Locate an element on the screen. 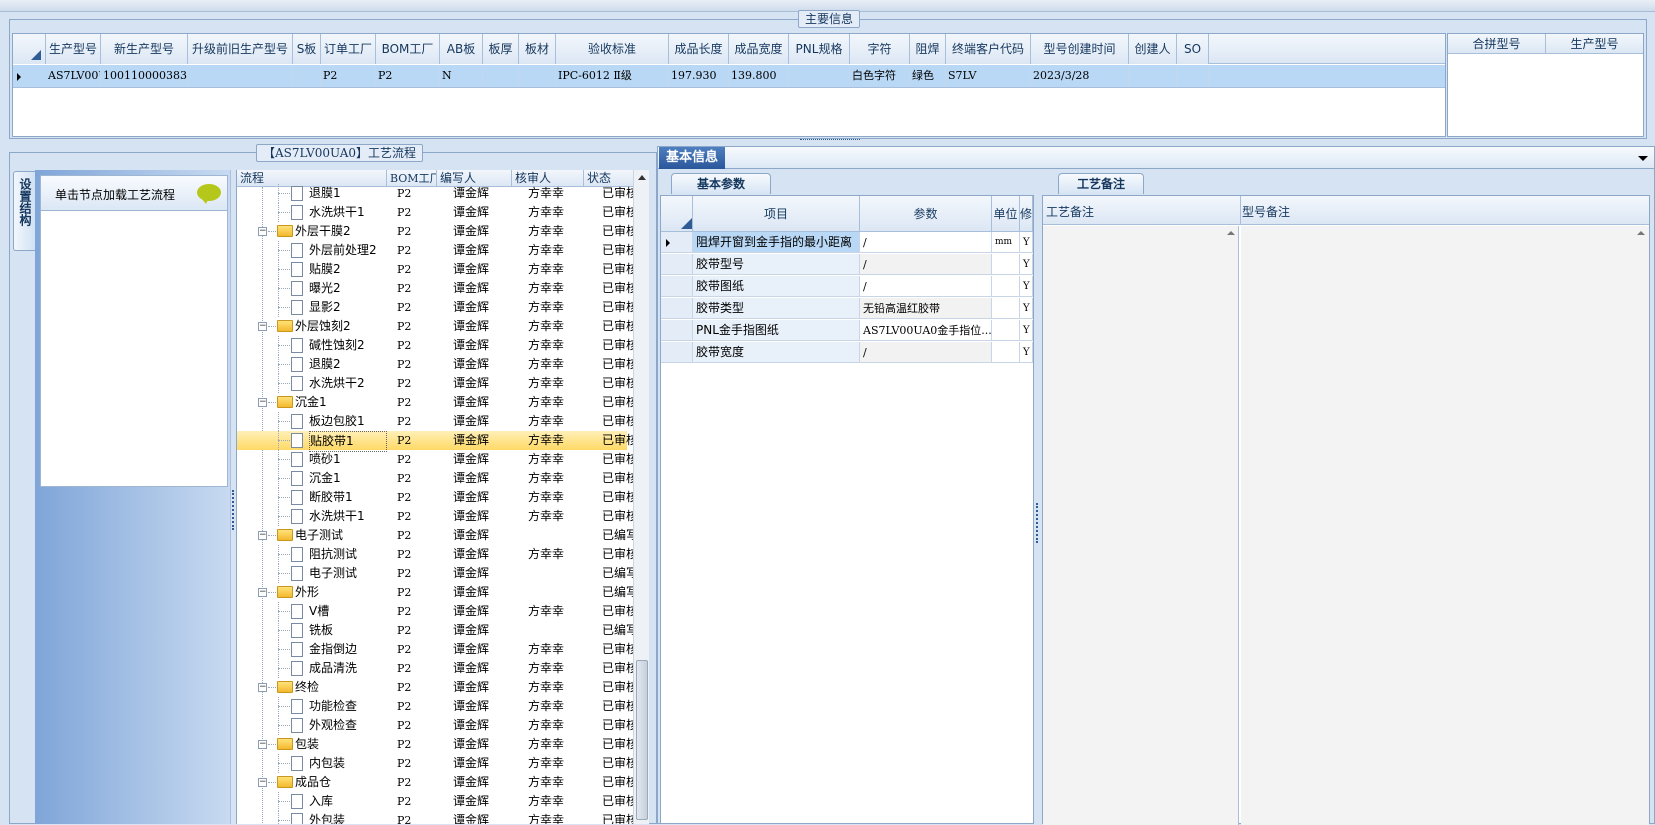  tree-node-step: 外层前处理2 P2 谭金辉 方幸幸 已审核 is located at coordinates (435, 250).